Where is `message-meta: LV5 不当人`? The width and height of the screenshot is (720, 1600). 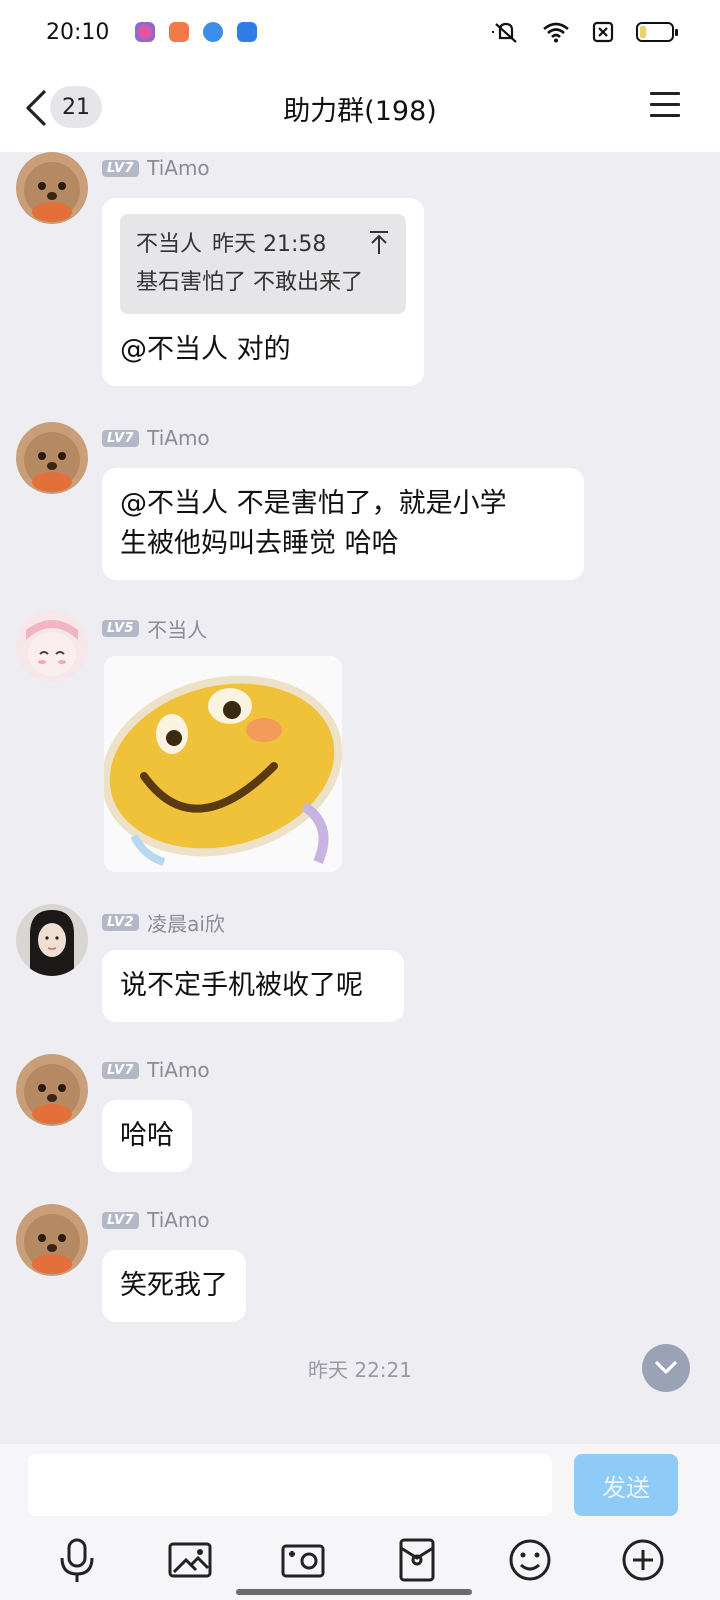 message-meta: LV5 不当人 is located at coordinates (154, 628).